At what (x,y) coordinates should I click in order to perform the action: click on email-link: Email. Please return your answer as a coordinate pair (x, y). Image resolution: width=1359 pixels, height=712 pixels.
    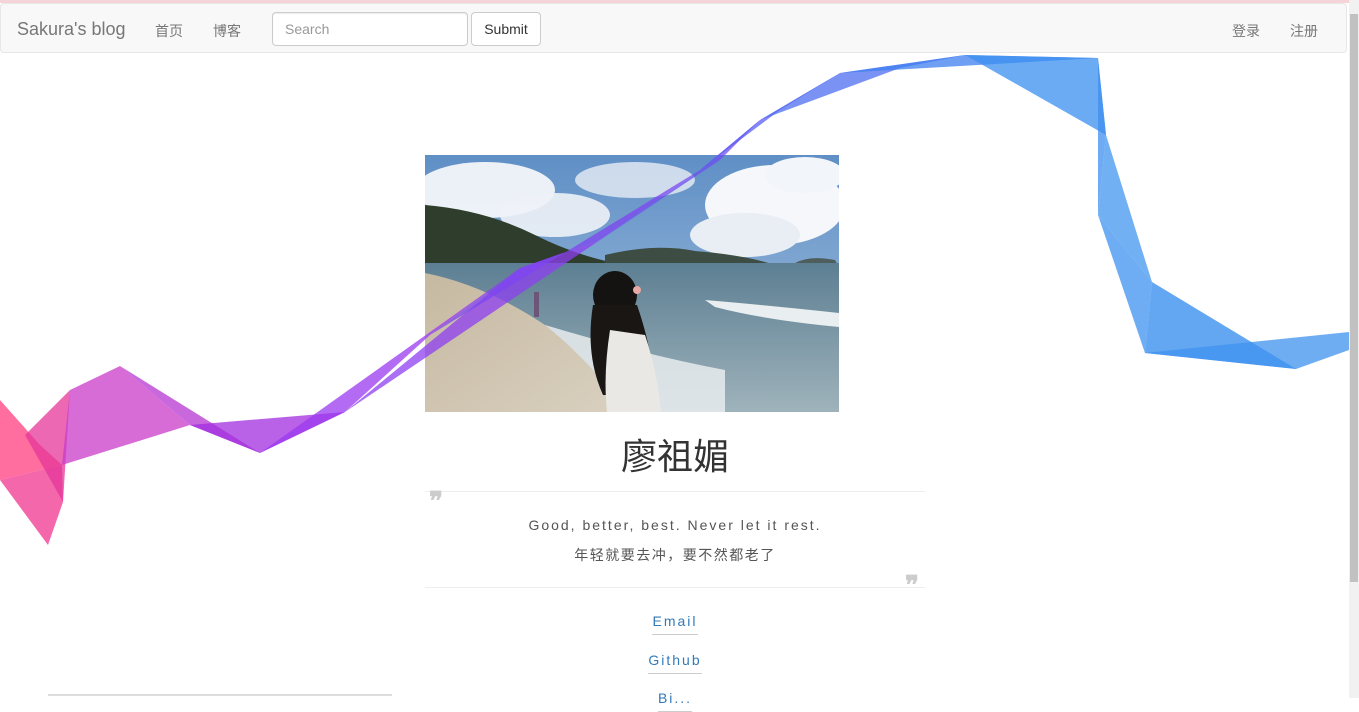
    Looking at the image, I should click on (675, 624).